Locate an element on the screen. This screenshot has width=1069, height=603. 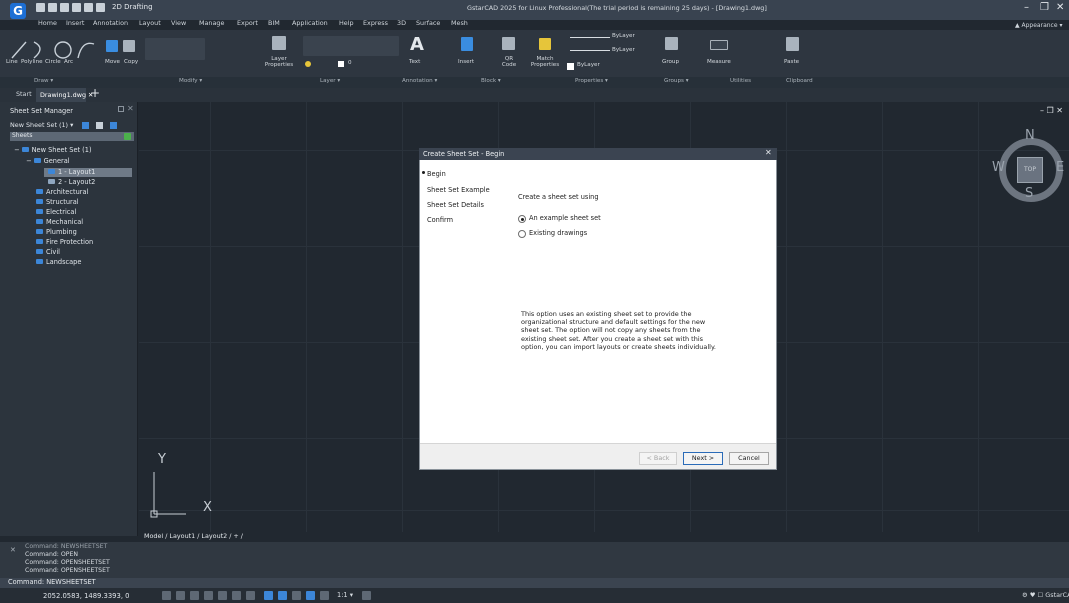
tree-layout2: 2 - Layout2 is located at coordinates (71, 182).